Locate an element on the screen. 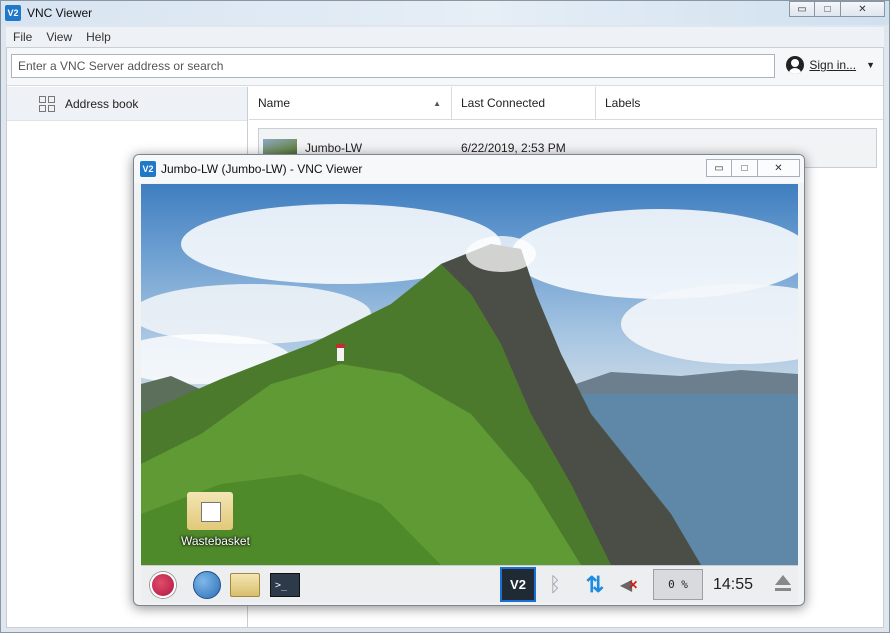 Image resolution: width=890 pixels, height=633 pixels. sort-asc-icon: ▲ is located at coordinates (437, 103).